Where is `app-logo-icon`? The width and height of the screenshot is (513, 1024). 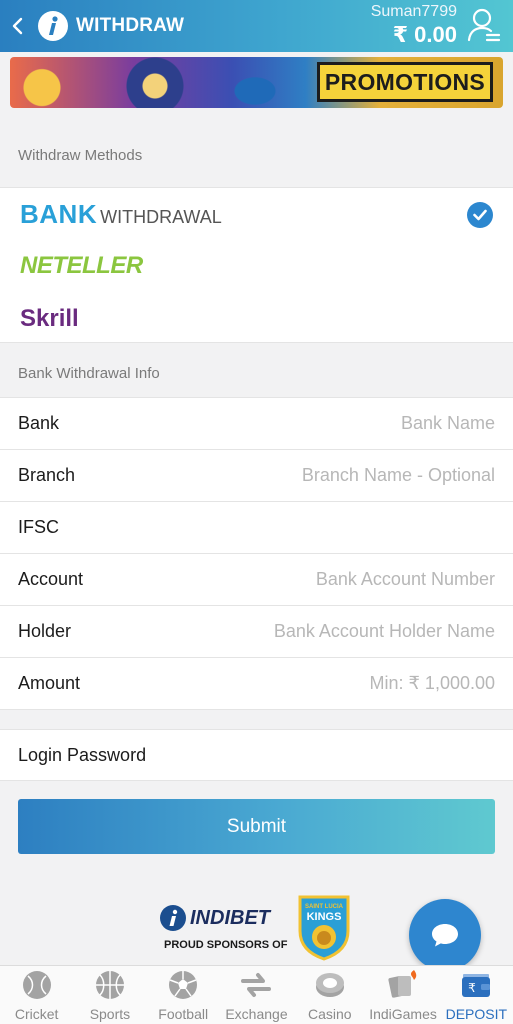 app-logo-icon is located at coordinates (53, 26).